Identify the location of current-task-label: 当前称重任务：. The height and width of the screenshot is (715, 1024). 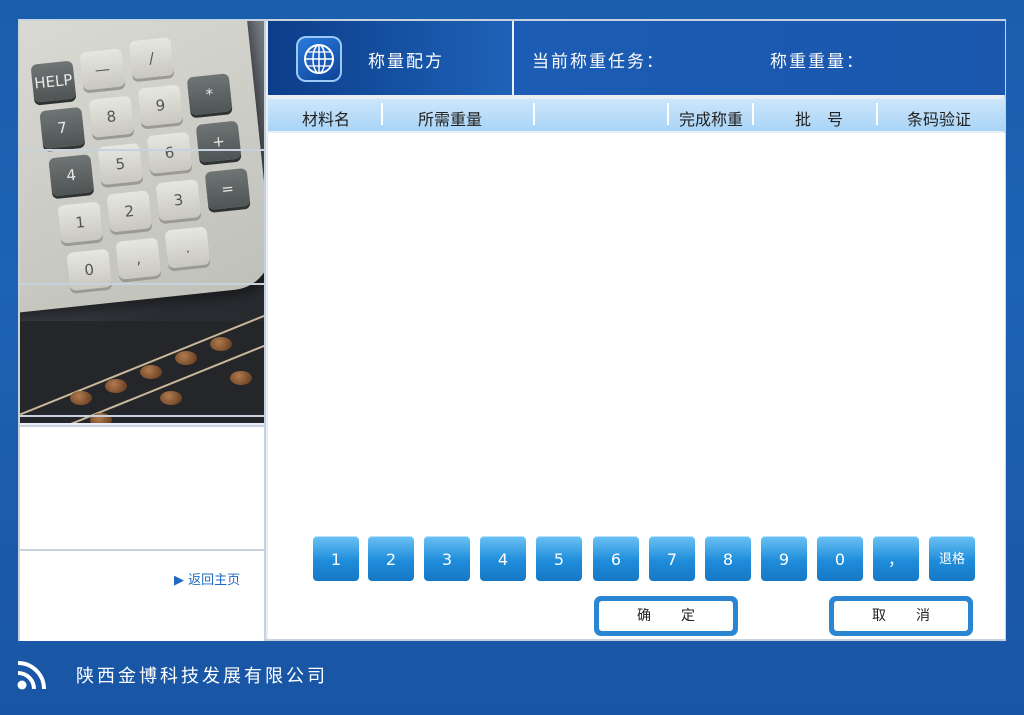
(598, 62).